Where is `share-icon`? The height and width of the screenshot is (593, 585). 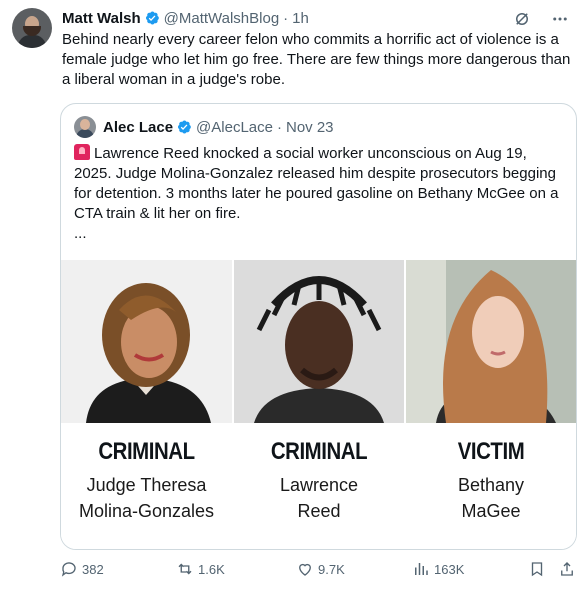 share-icon is located at coordinates (567, 569).